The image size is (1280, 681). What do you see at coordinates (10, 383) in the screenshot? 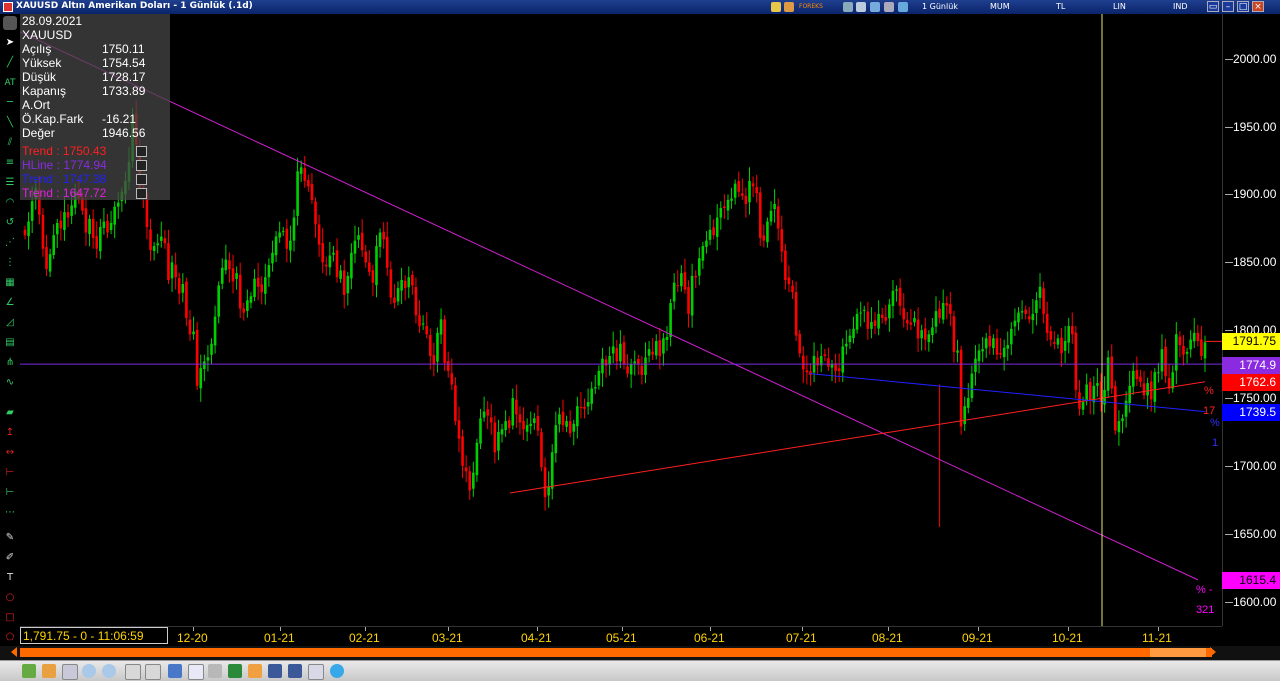
I see `wave-icon: ∿` at bounding box center [10, 383].